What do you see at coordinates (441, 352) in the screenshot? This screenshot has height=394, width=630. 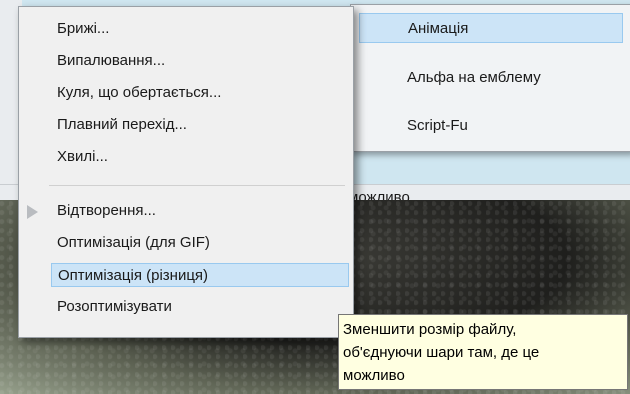 I see `tooltip-line-2: об'єднуючи шари там, де це` at bounding box center [441, 352].